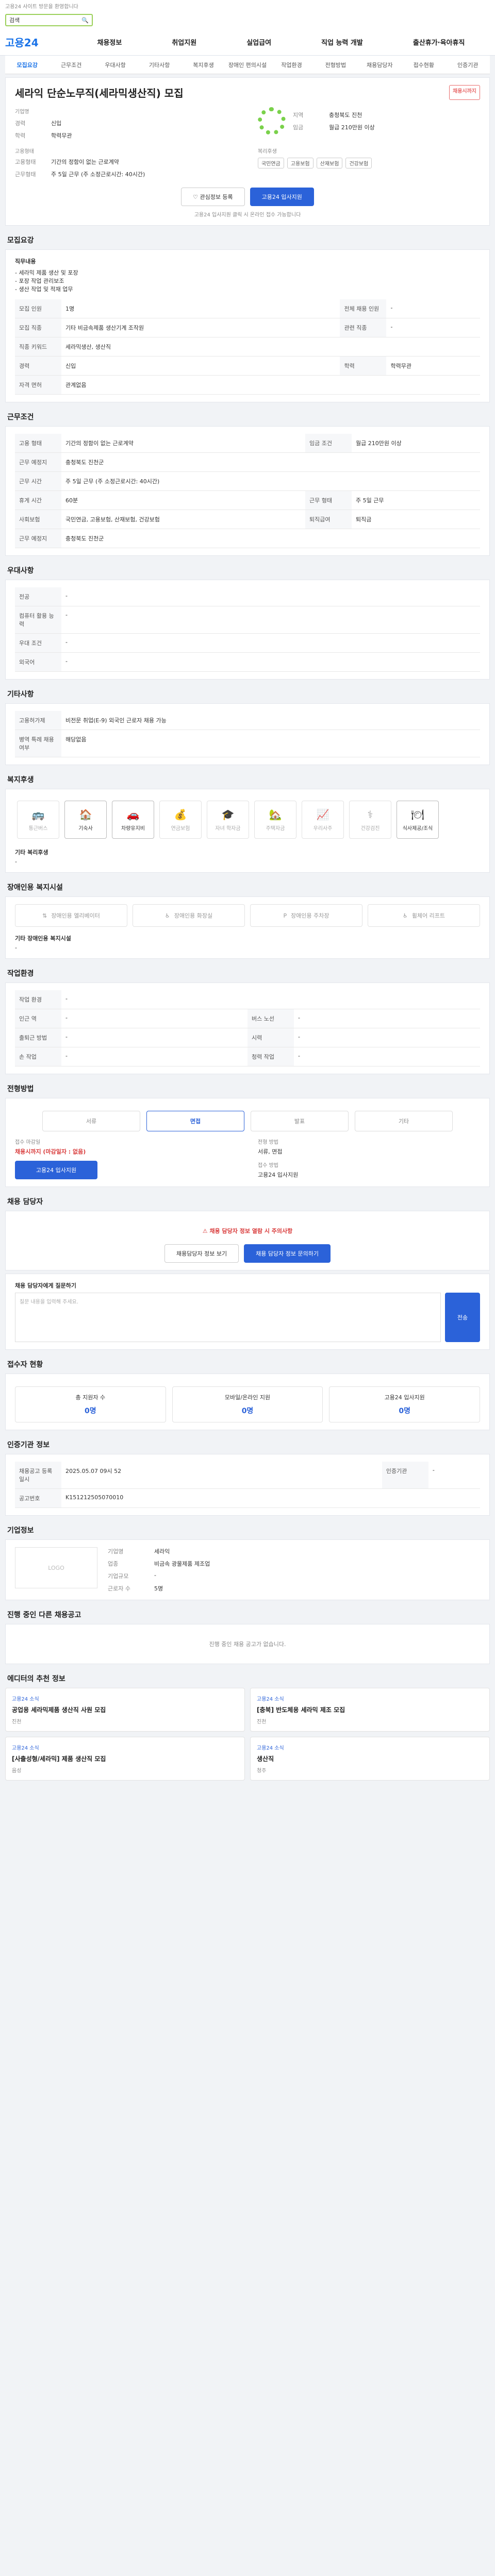 This screenshot has height=2576, width=495. Describe the element at coordinates (20, 1531) in the screenshot. I see `section-title: 기업정보` at that location.